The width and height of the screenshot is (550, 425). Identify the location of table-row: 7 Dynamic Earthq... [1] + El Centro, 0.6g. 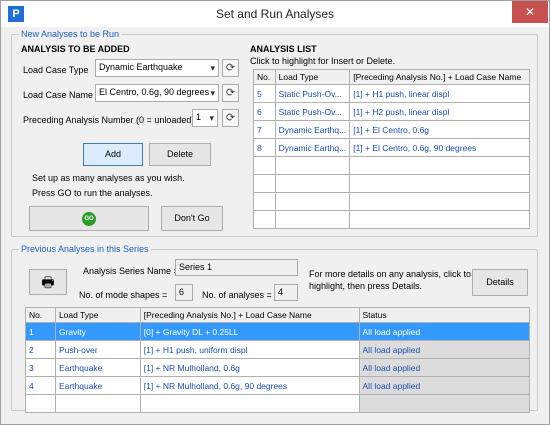
(391, 129).